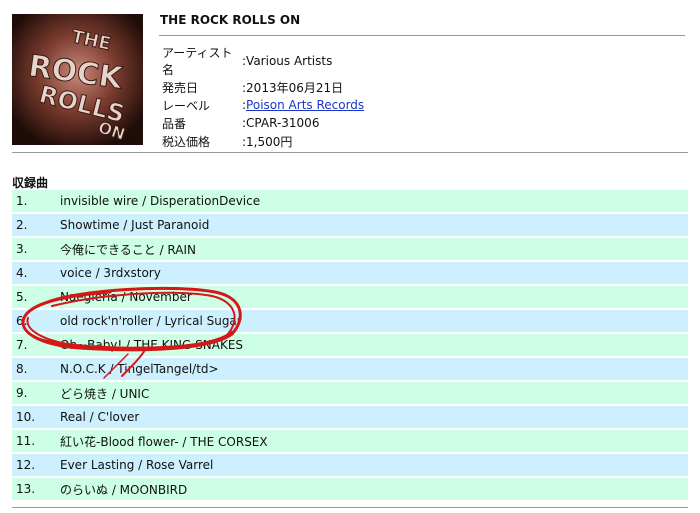  Describe the element at coordinates (36, 441) in the screenshot. I see `track-number: 11.` at that location.